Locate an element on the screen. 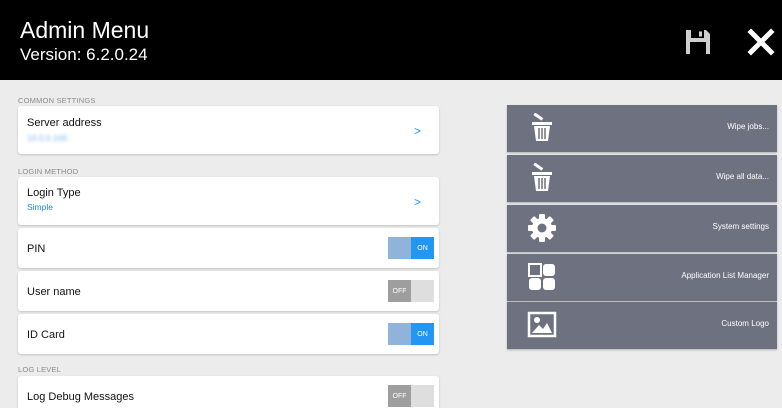  application-list-manager-label: Application List Manager is located at coordinates (725, 275).